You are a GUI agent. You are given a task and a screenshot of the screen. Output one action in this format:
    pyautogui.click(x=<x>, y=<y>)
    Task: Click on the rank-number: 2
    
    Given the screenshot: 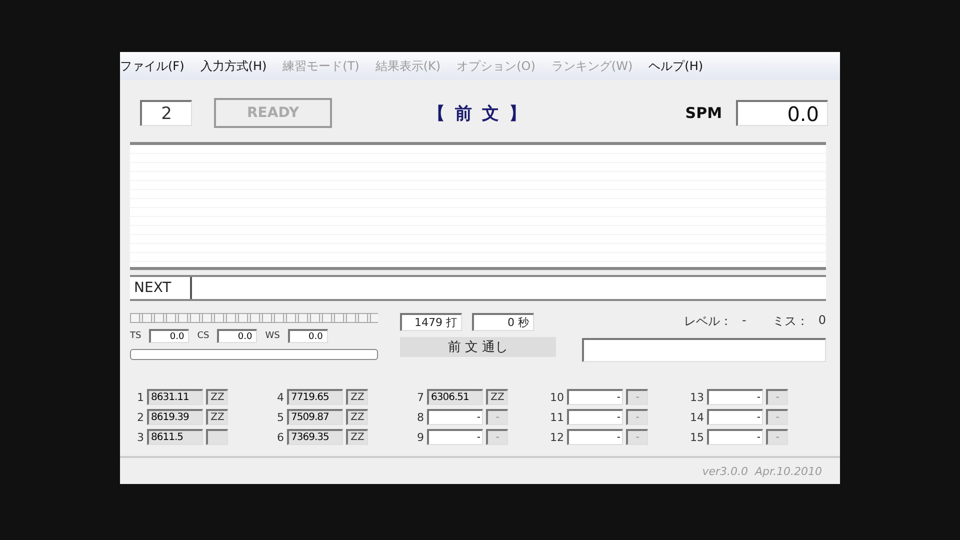 What is the action you would take?
    pyautogui.click(x=140, y=417)
    